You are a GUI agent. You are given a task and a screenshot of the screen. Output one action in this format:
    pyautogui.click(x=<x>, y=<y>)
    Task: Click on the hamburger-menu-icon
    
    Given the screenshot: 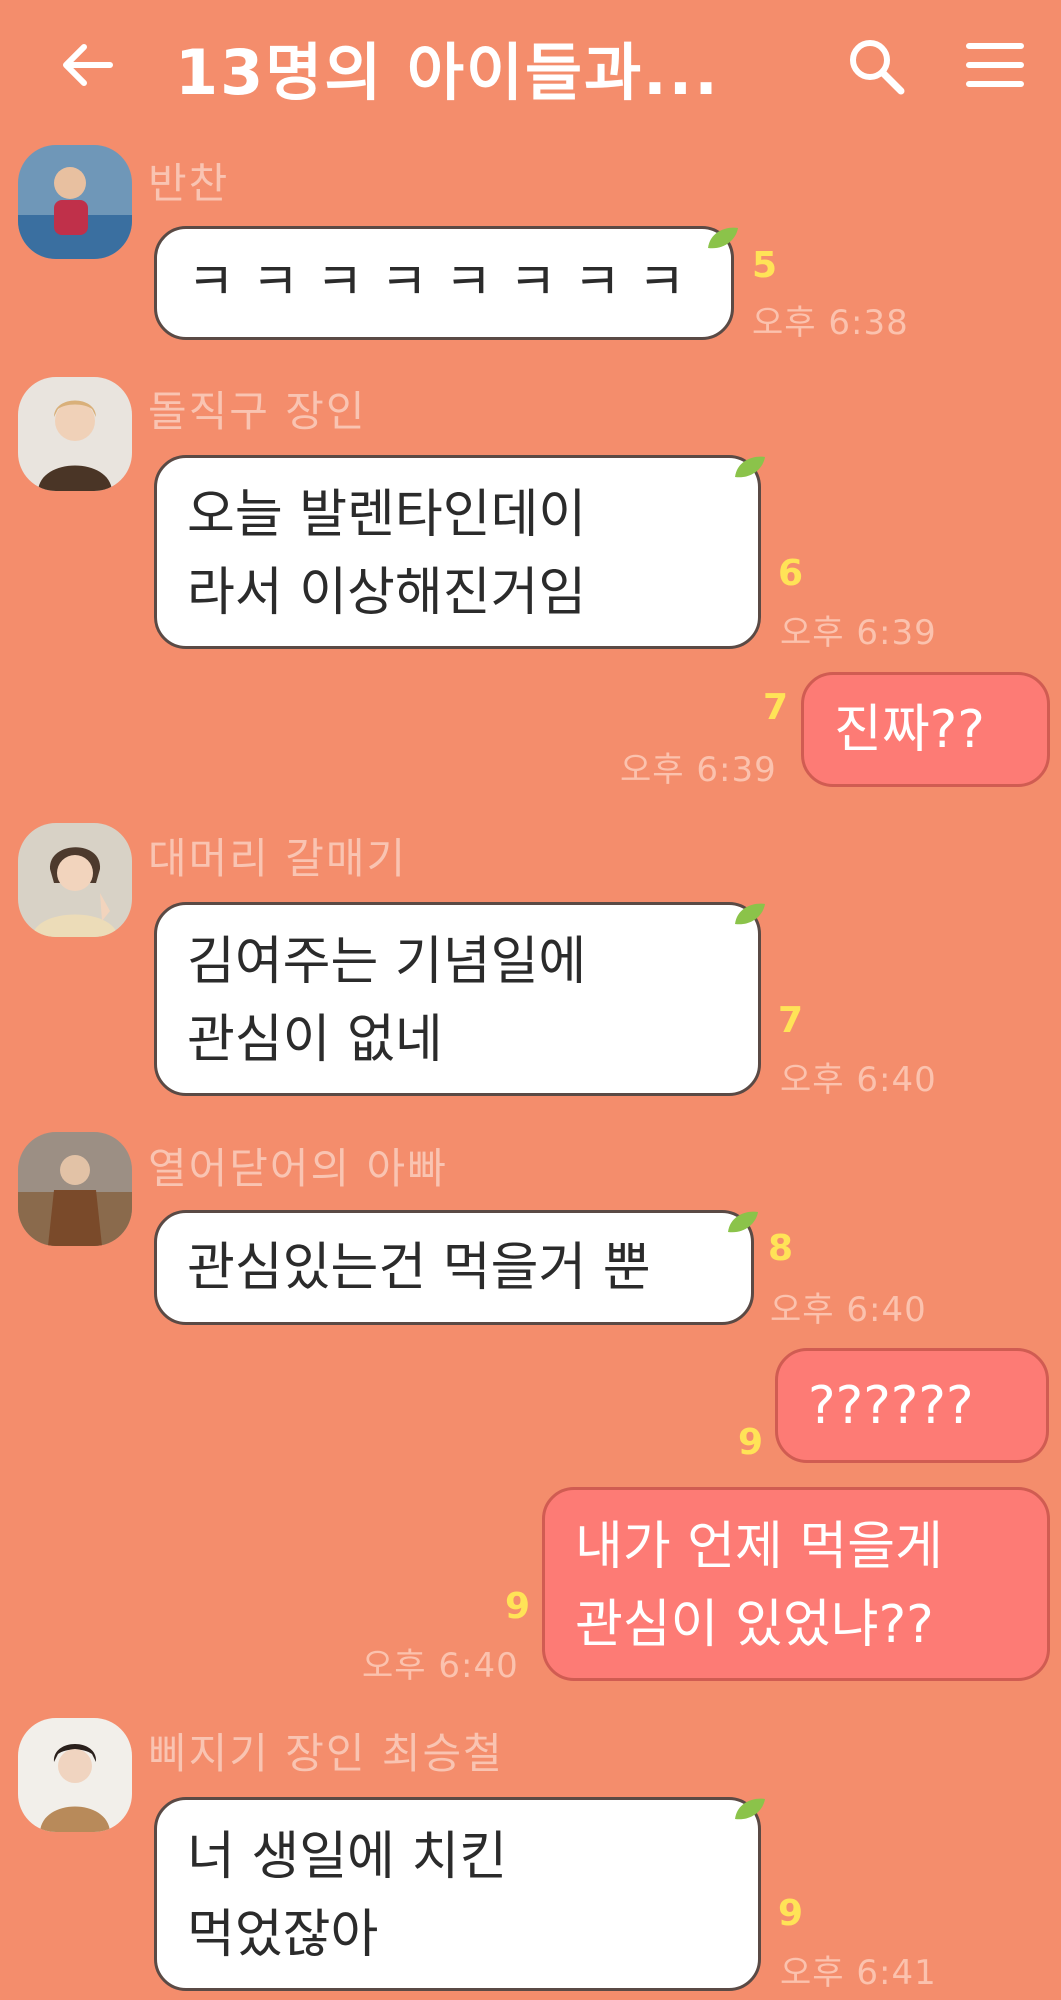 What is the action you would take?
    pyautogui.click(x=995, y=65)
    